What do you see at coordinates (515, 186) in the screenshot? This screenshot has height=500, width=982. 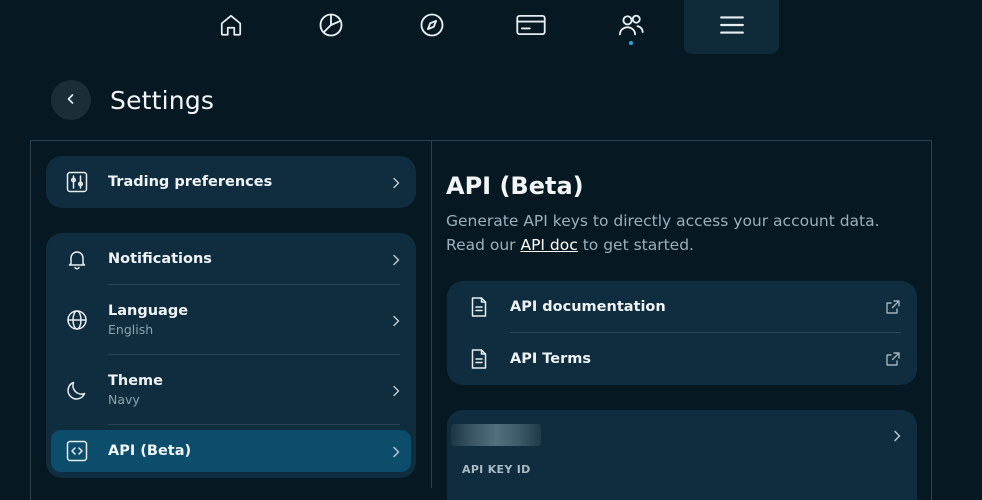 I see `section-title: API (Beta)` at bounding box center [515, 186].